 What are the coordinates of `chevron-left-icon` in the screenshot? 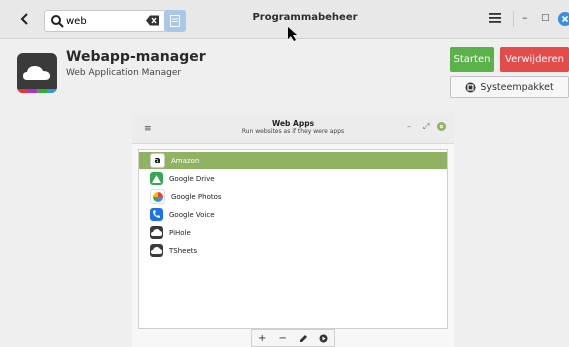 It's located at (24, 19).